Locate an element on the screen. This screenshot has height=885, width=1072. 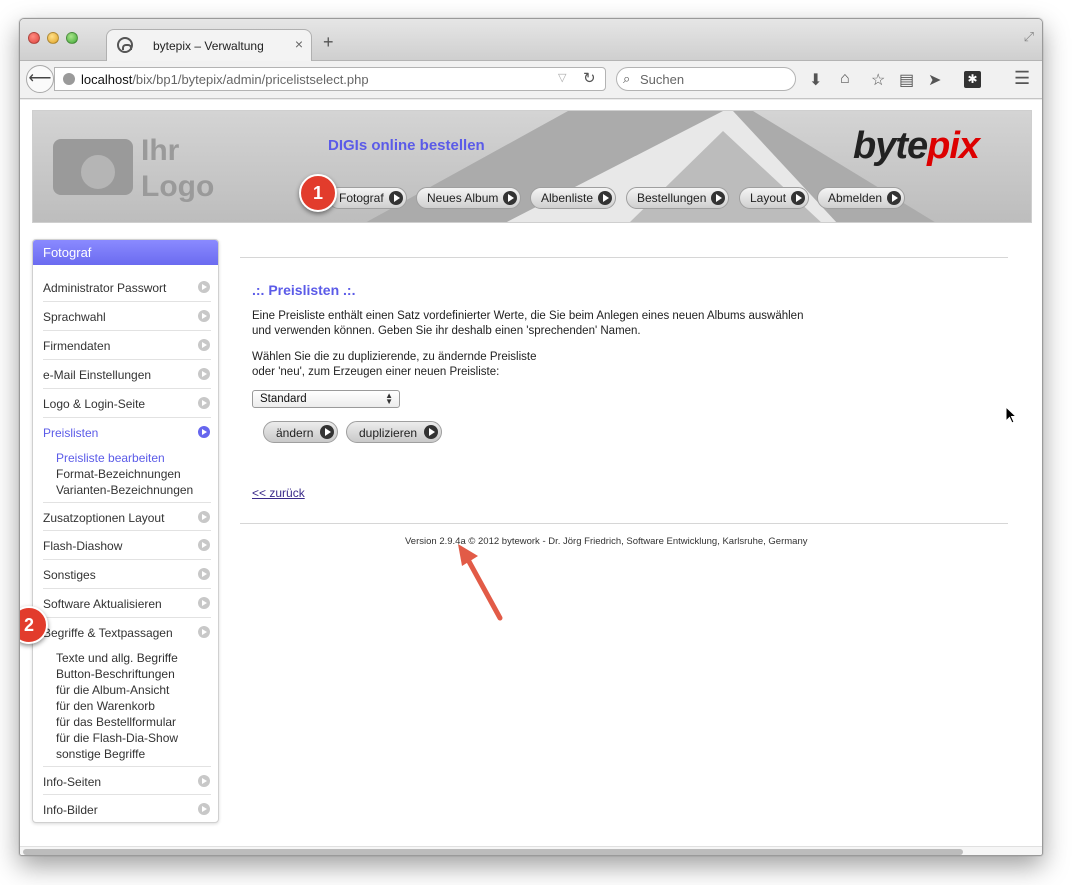
sidebar-item-email-einstellungen: e-Mail Einstellungen is located at coordinates (127, 374).